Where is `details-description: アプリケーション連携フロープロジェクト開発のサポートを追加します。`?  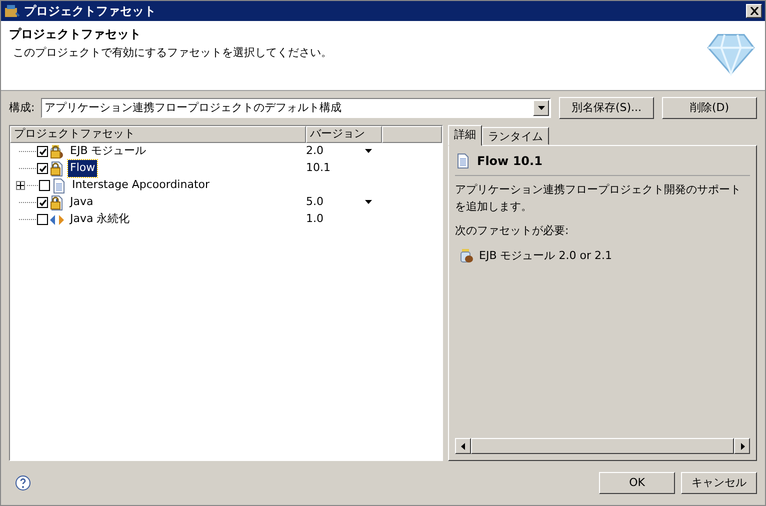 details-description: アプリケーション連携フロープロジェクト開発のサポートを追加します。 is located at coordinates (598, 198).